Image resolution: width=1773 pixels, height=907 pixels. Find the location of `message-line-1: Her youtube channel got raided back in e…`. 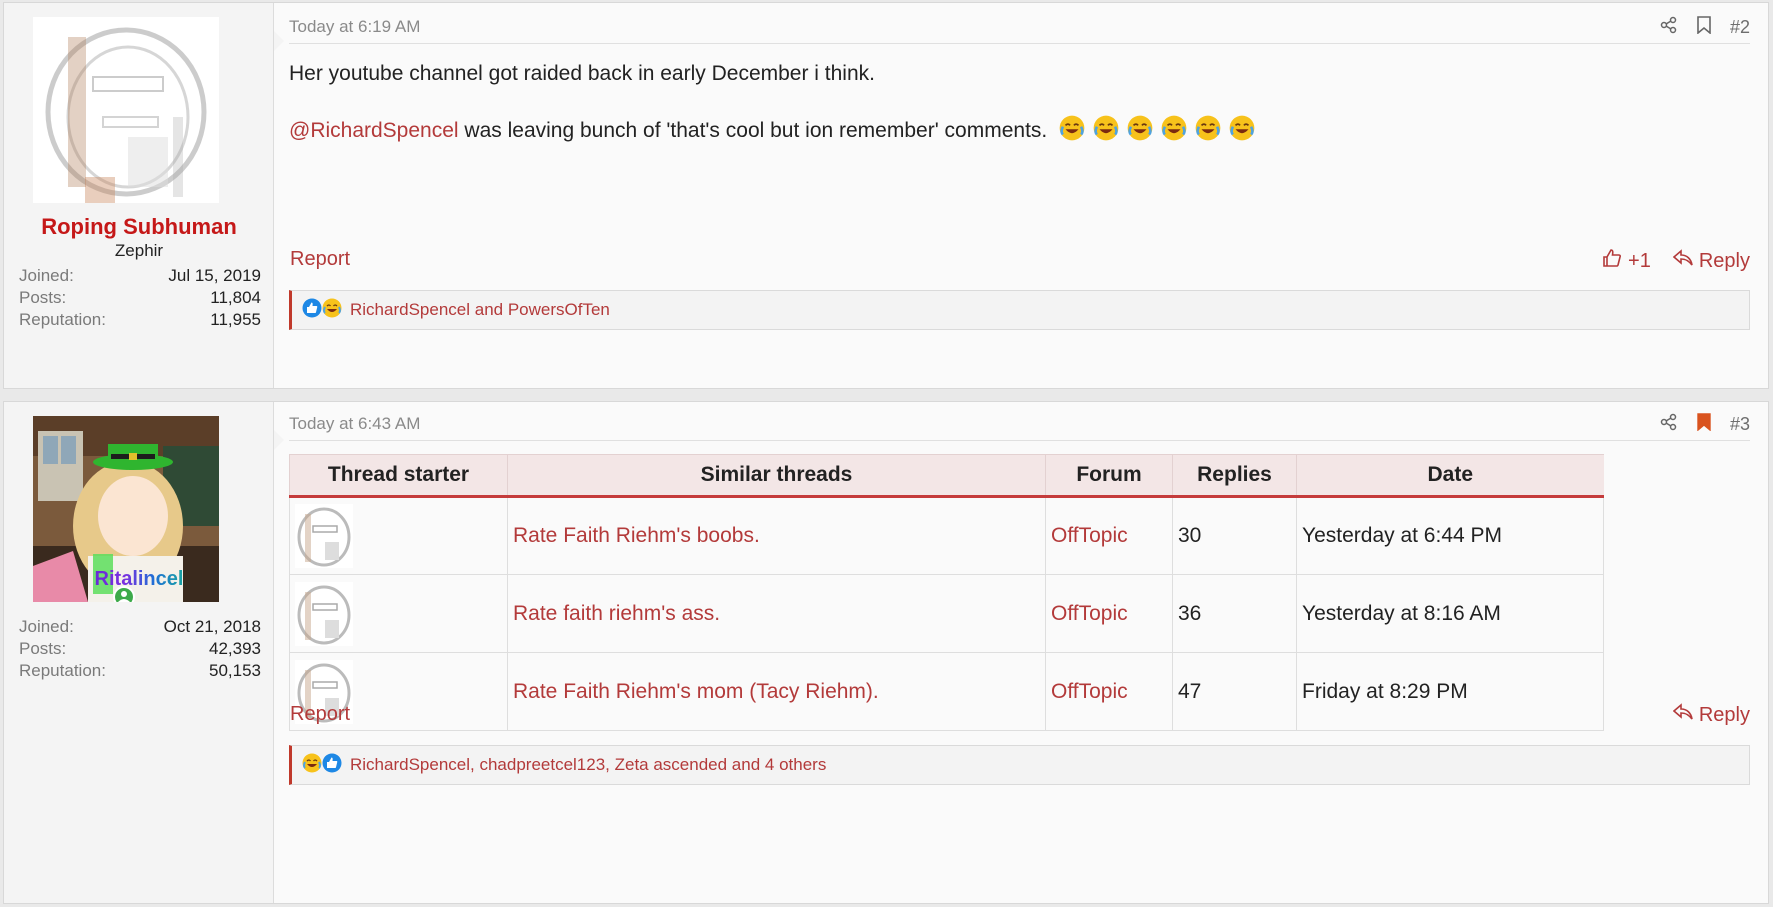

message-line-1: Her youtube channel got raided back in e… is located at coordinates (582, 73).